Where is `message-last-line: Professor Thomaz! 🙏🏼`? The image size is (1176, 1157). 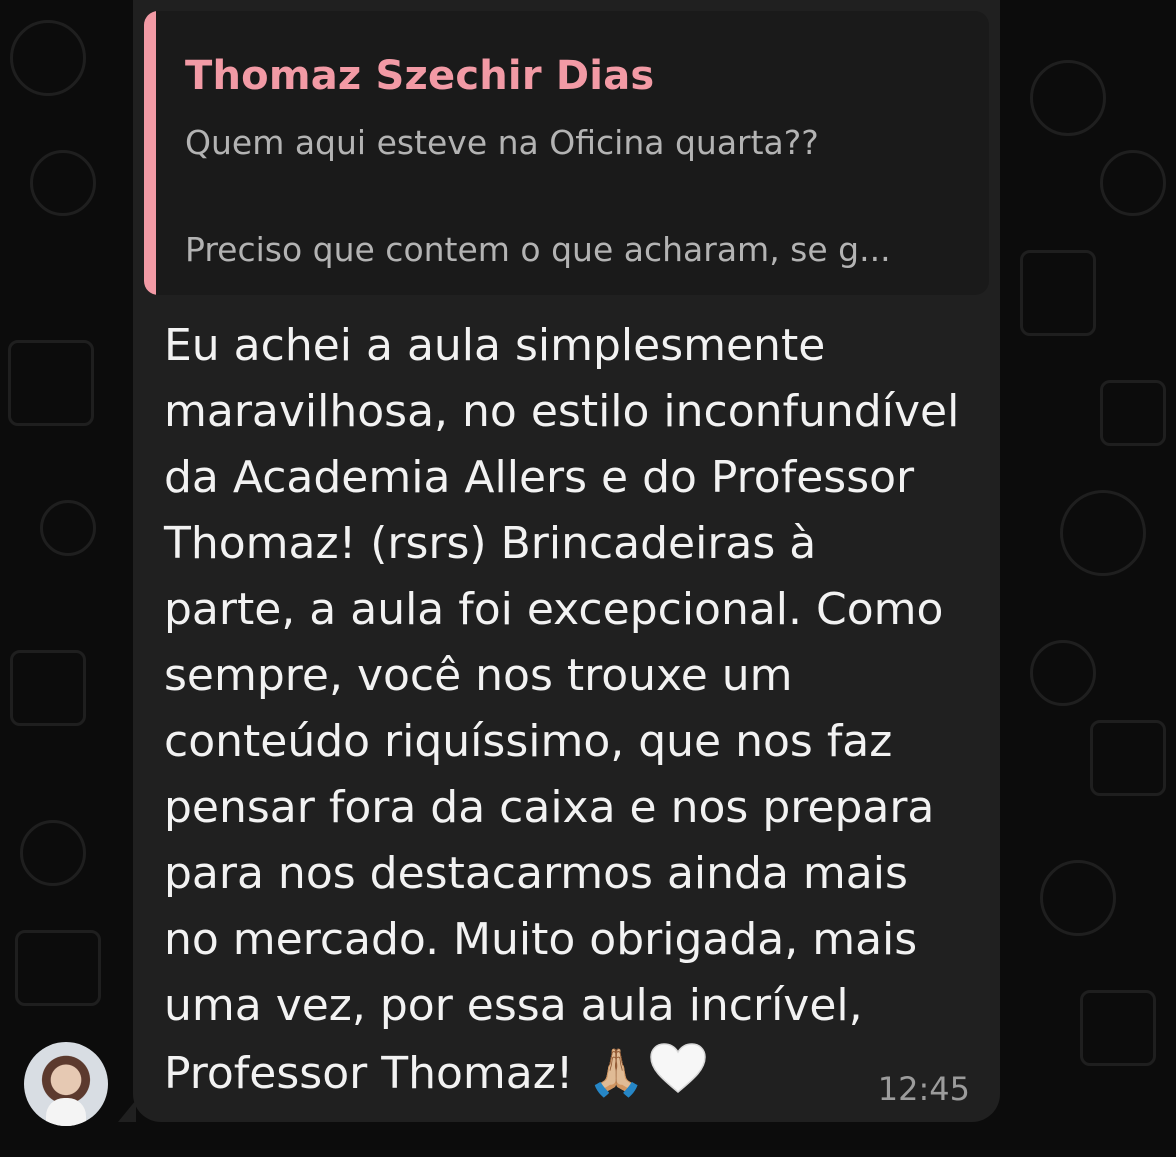 message-last-line: Professor Thomaz! 🙏🏼 is located at coordinates (574, 1073).